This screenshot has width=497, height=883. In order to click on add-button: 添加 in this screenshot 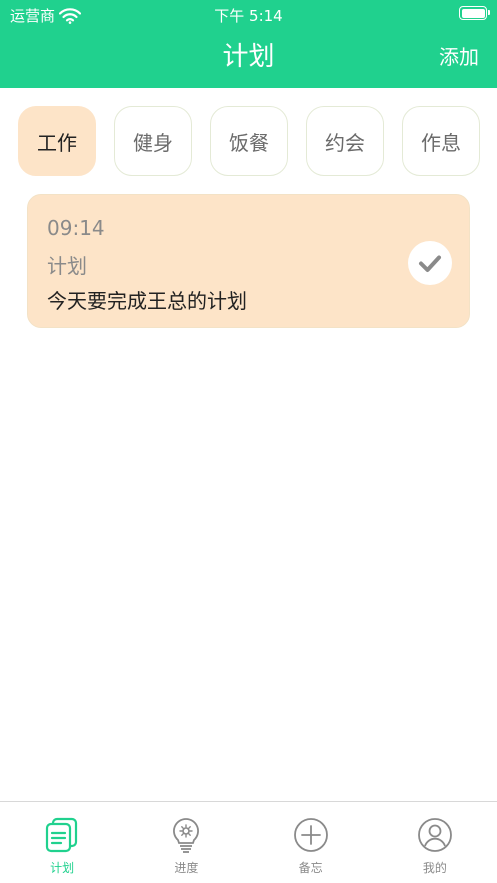, I will do `click(459, 55)`.